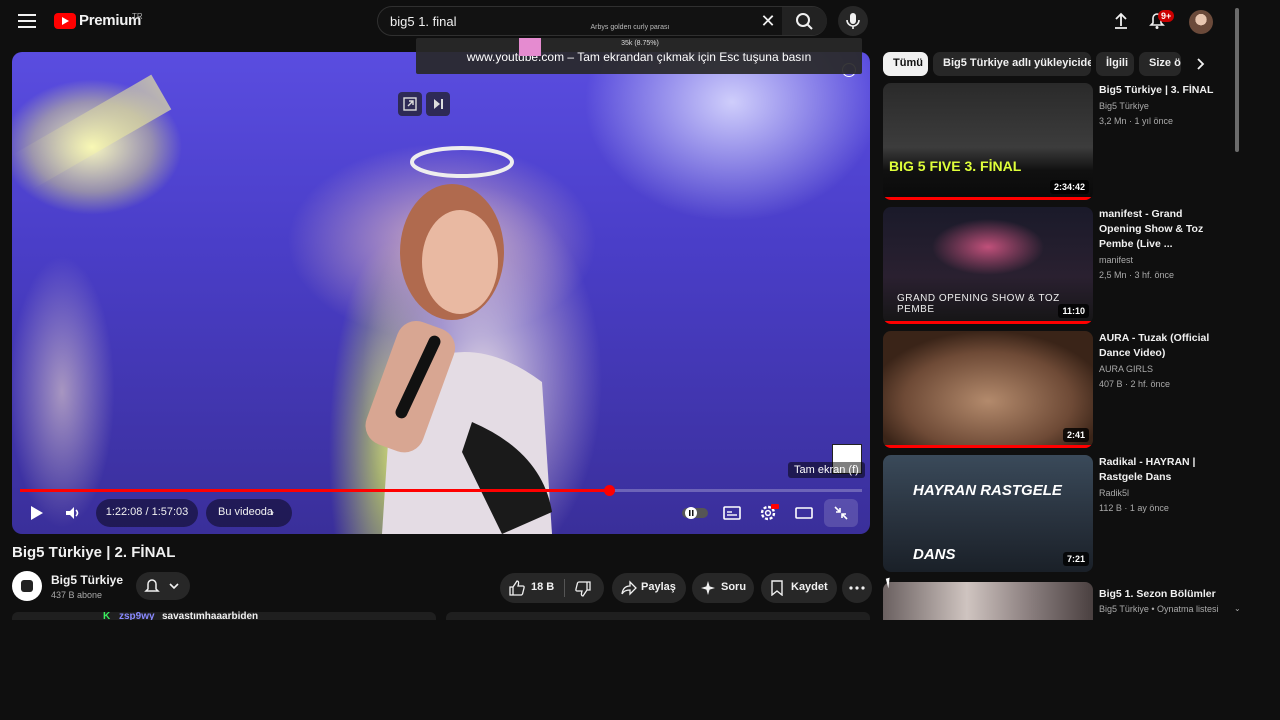 The width and height of the screenshot is (1280, 720). I want to click on ask-button: Soru, so click(723, 588).